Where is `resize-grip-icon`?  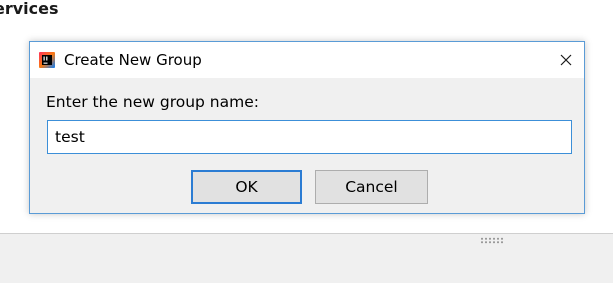 resize-grip-icon is located at coordinates (492, 240).